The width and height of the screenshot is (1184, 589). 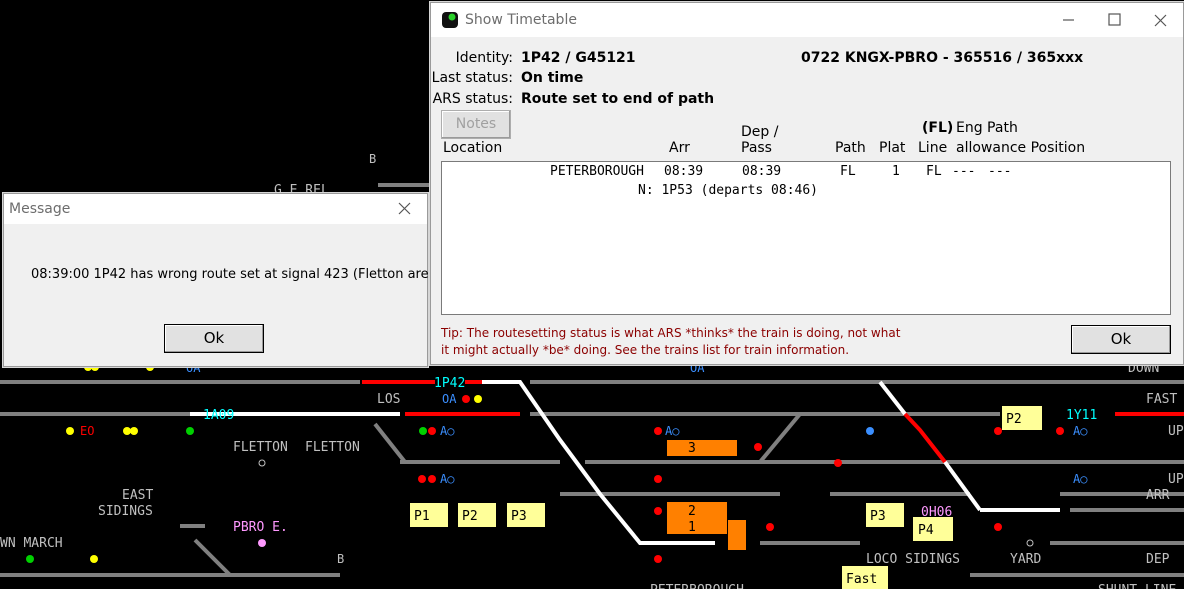 I want to click on platform-label: P1, so click(x=422, y=516).